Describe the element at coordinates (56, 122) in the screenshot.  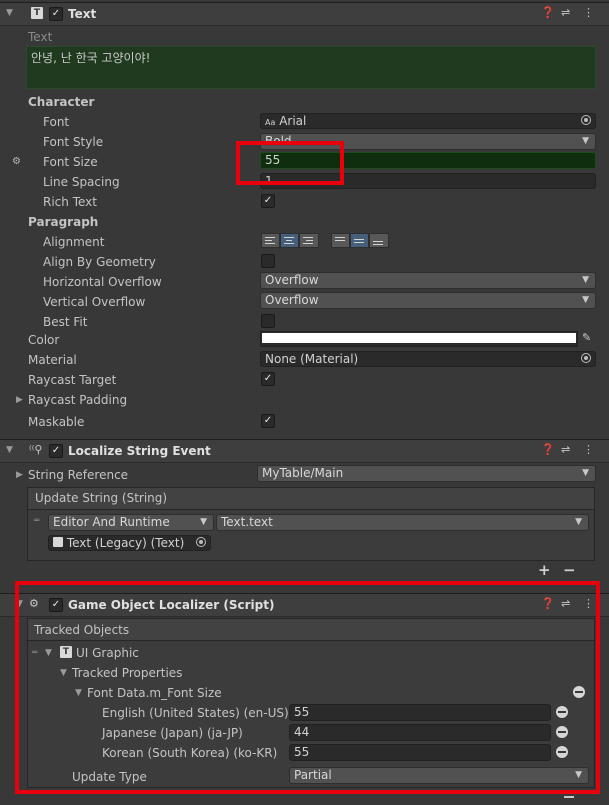
I see `font-label: Font` at that location.